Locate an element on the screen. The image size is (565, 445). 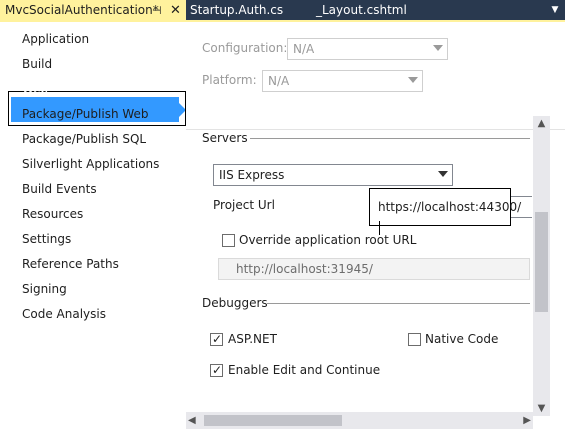
override-root-url-input: http://localhost:31945/ is located at coordinates (374, 269).